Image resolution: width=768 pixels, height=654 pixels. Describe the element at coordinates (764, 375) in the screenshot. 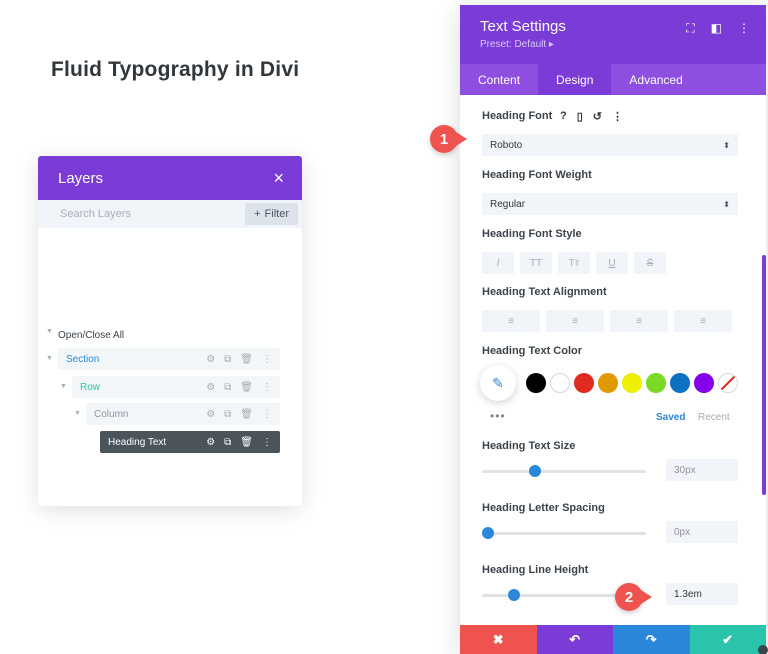

I see `scrollbar` at that location.